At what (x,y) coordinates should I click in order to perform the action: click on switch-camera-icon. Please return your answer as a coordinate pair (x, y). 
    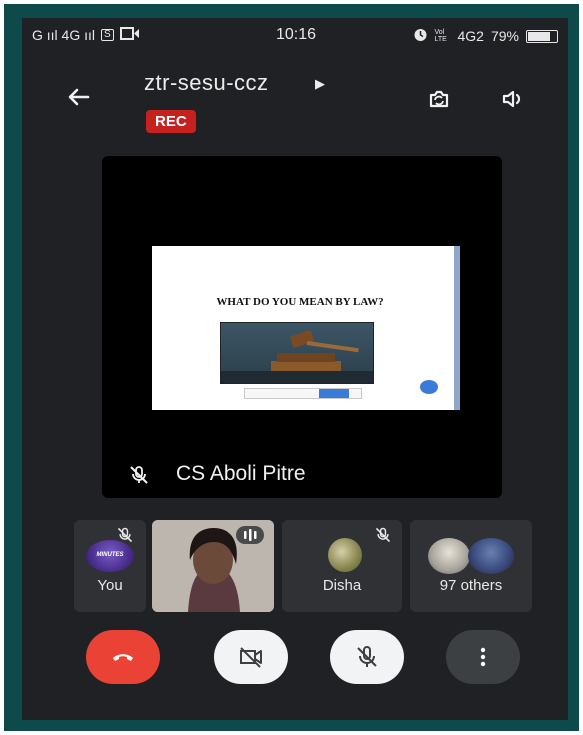
    Looking at the image, I should click on (439, 99).